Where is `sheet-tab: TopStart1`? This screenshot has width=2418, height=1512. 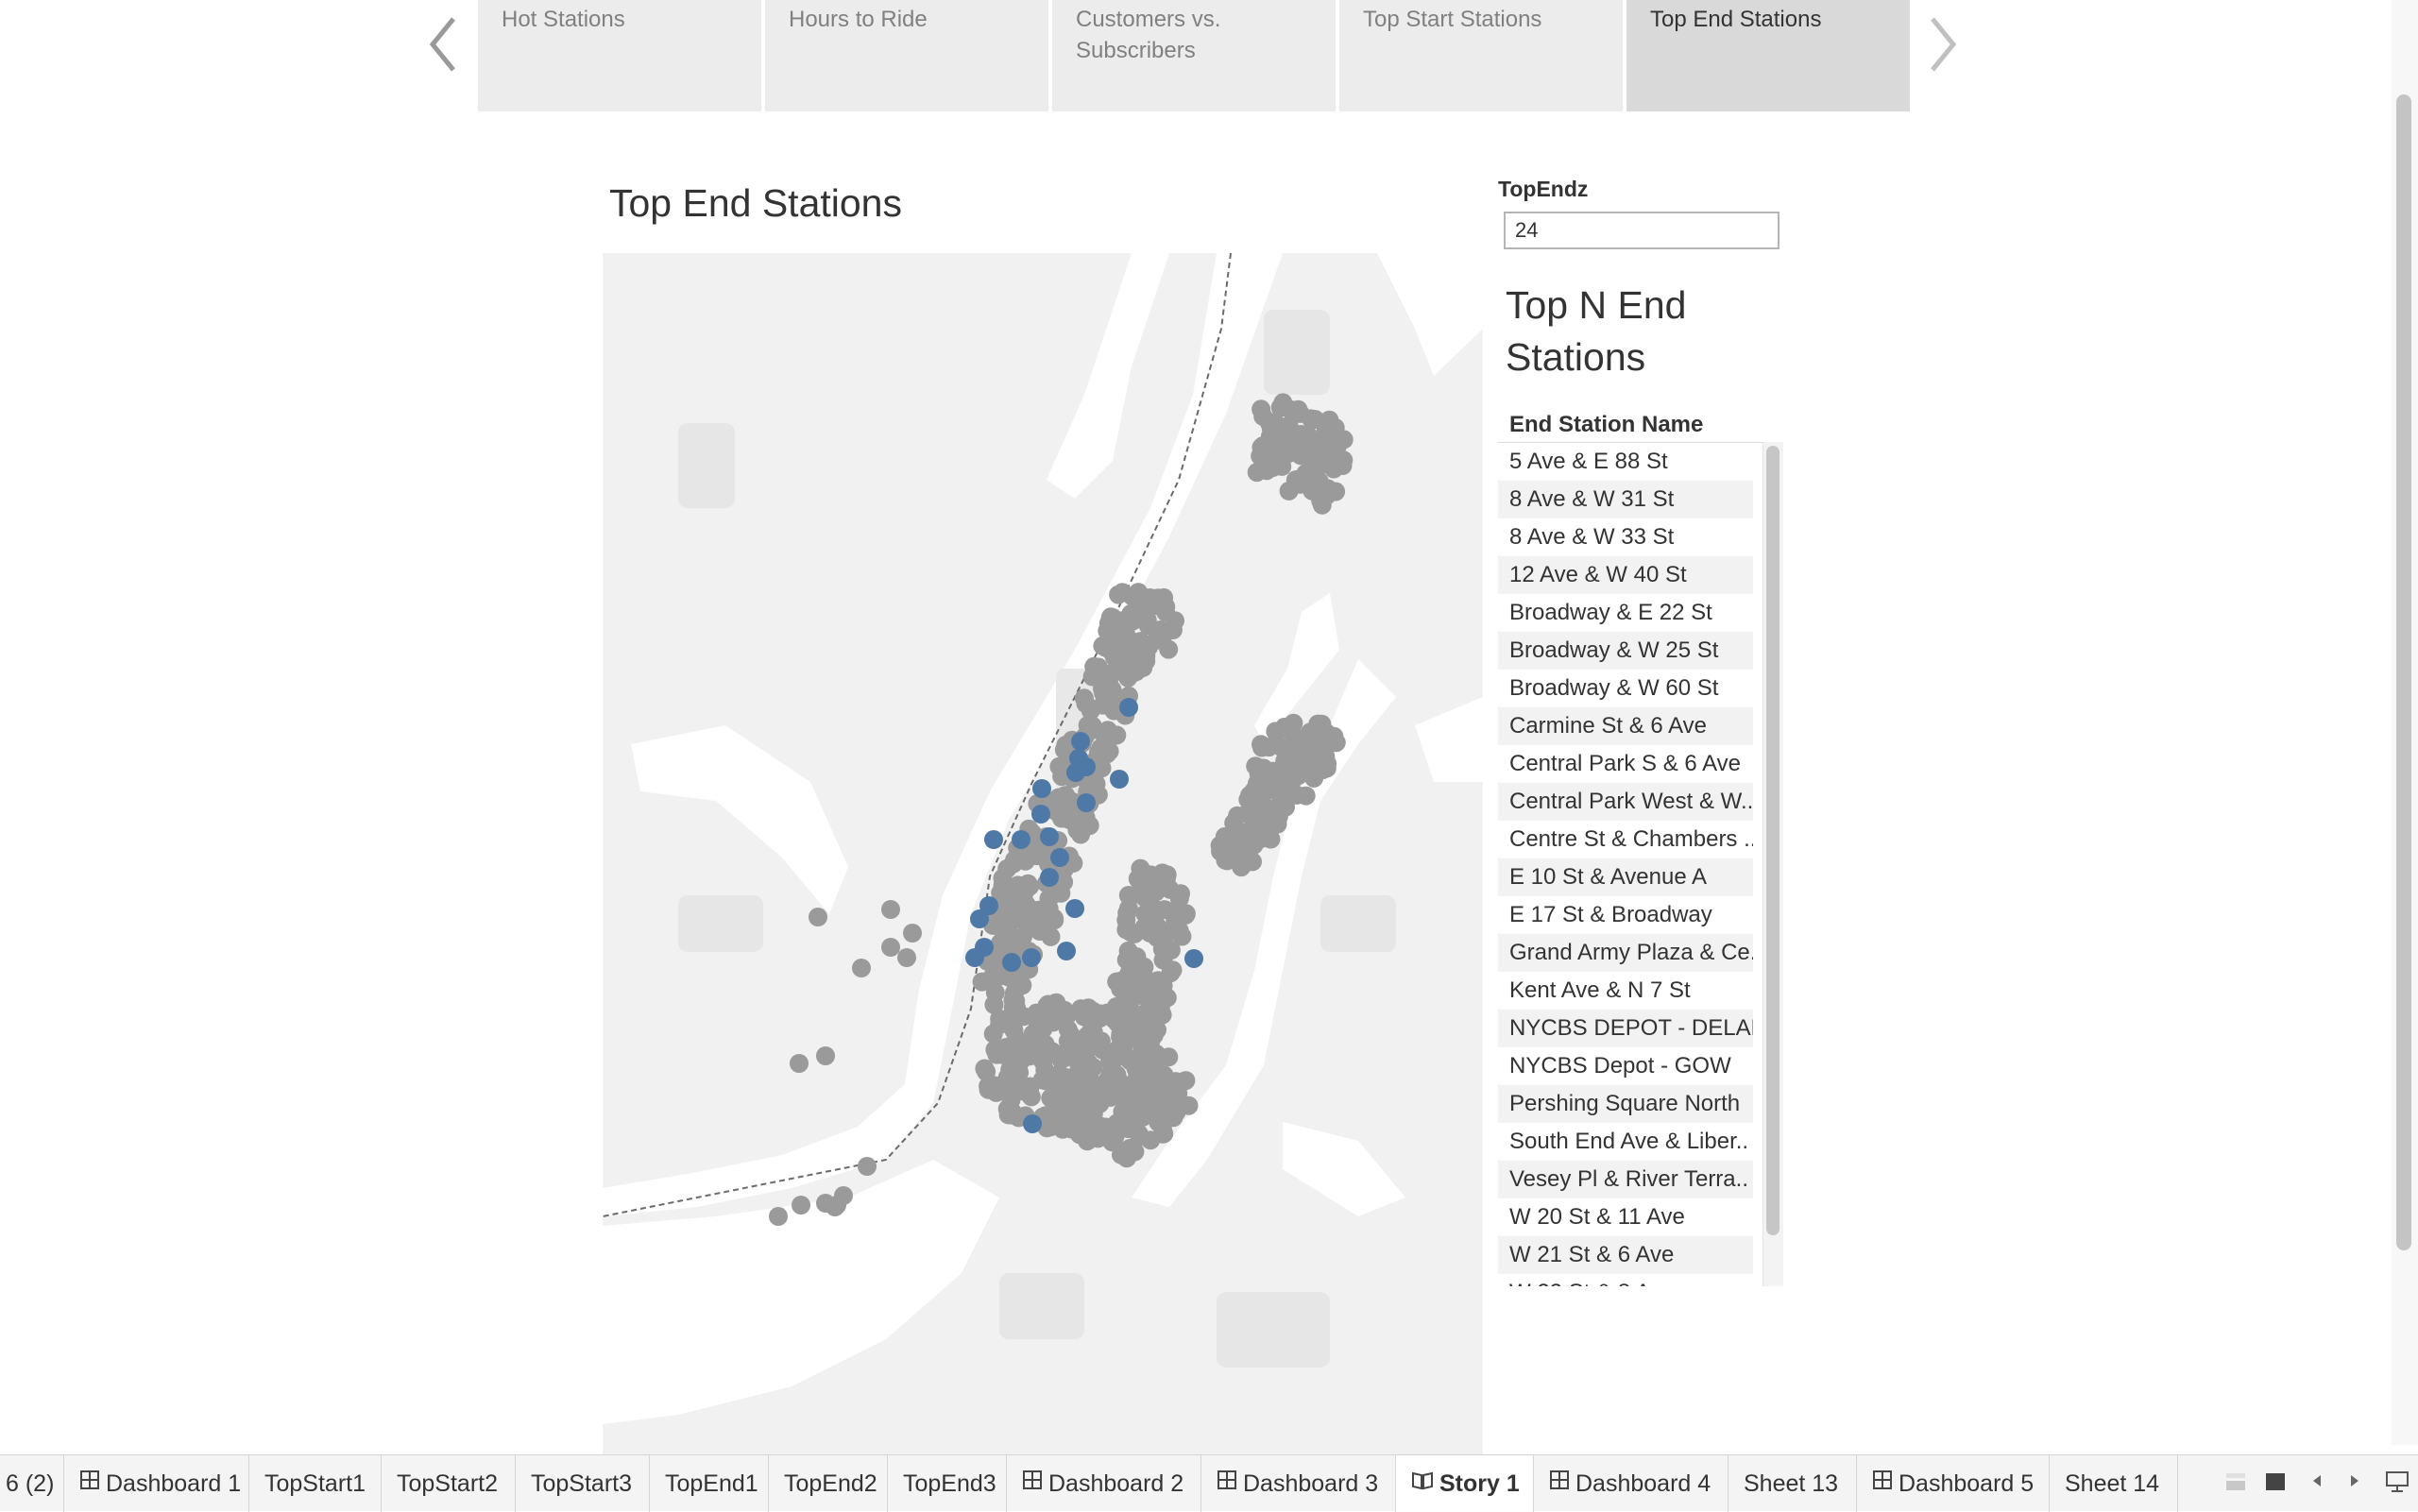
sheet-tab: TopStart1 is located at coordinates (315, 1483).